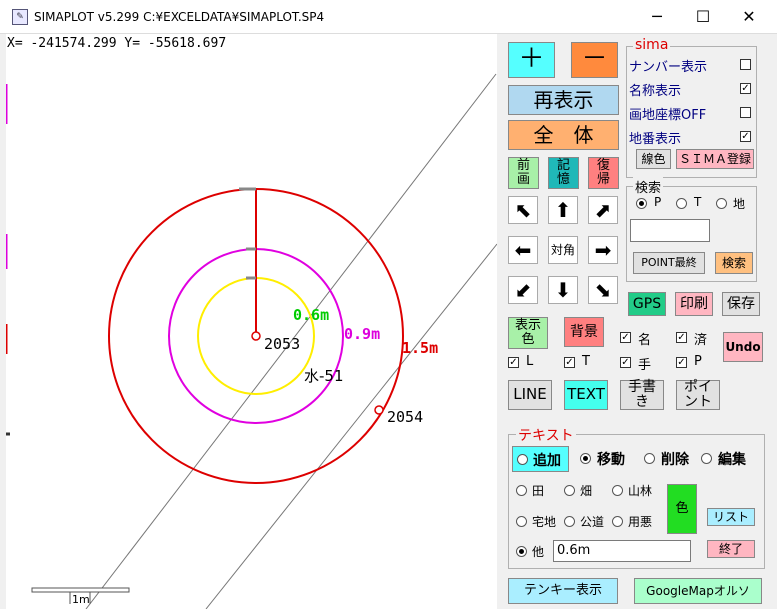  I want to click on pan-w-button: ⬅, so click(523, 250).